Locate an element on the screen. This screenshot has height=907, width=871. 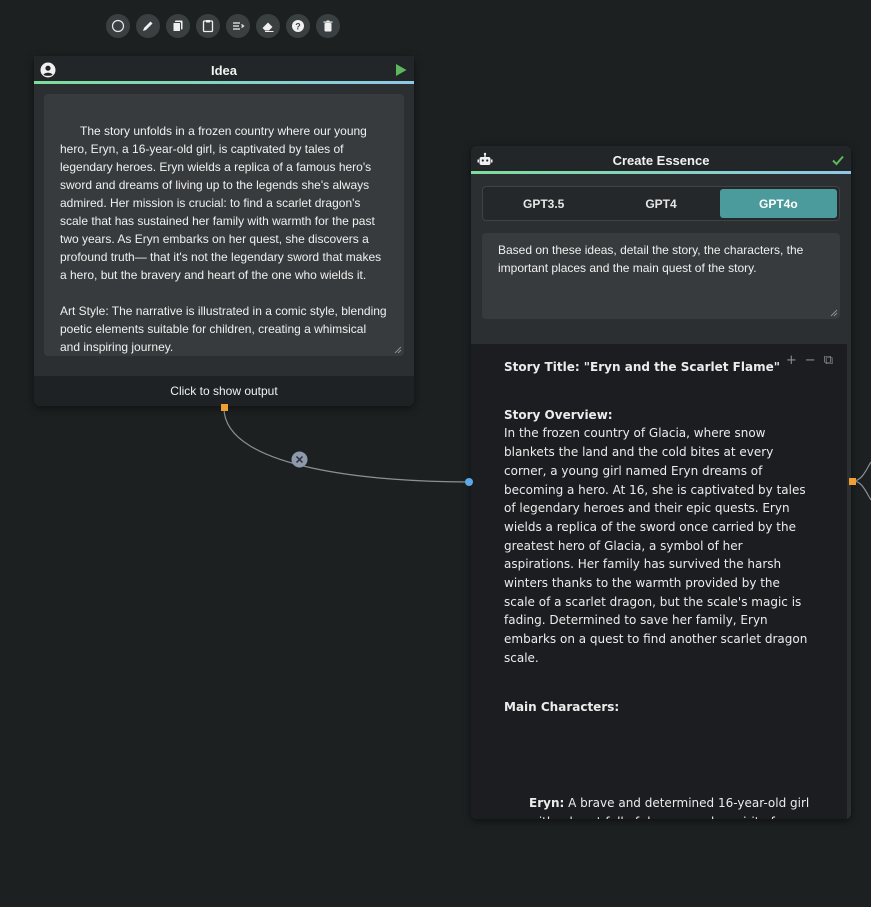
essence-output-handle is located at coordinates (852, 481).